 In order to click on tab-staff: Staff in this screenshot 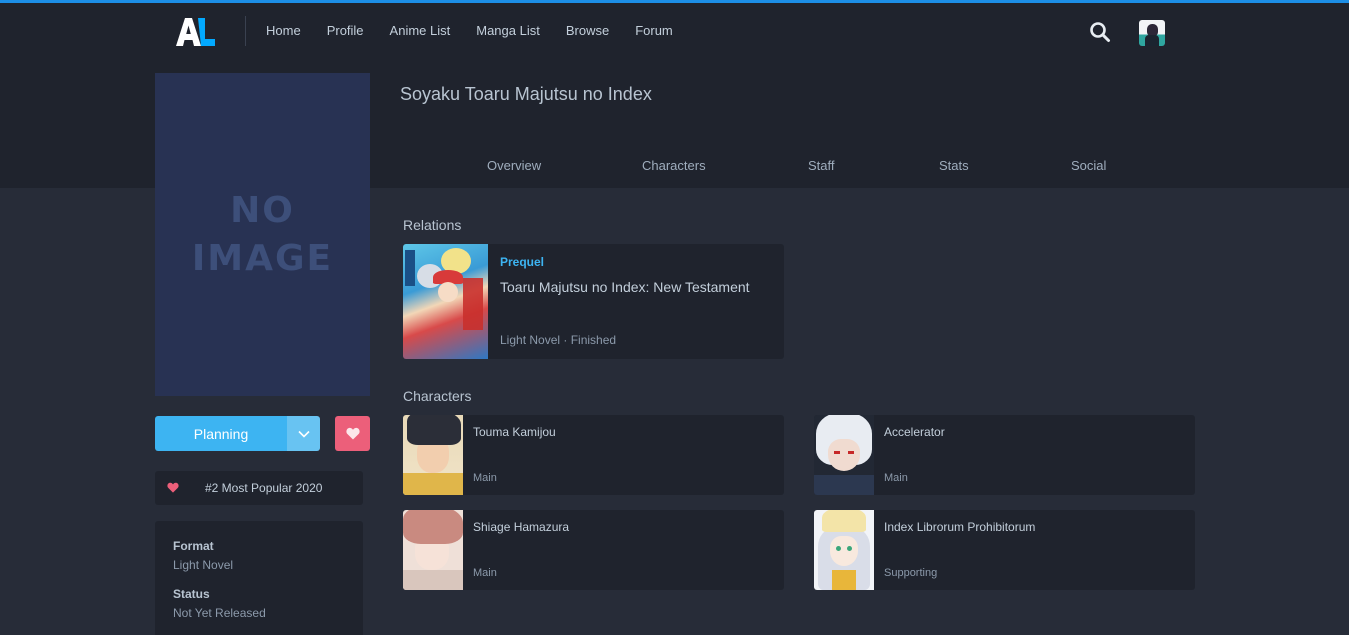, I will do `click(821, 165)`.